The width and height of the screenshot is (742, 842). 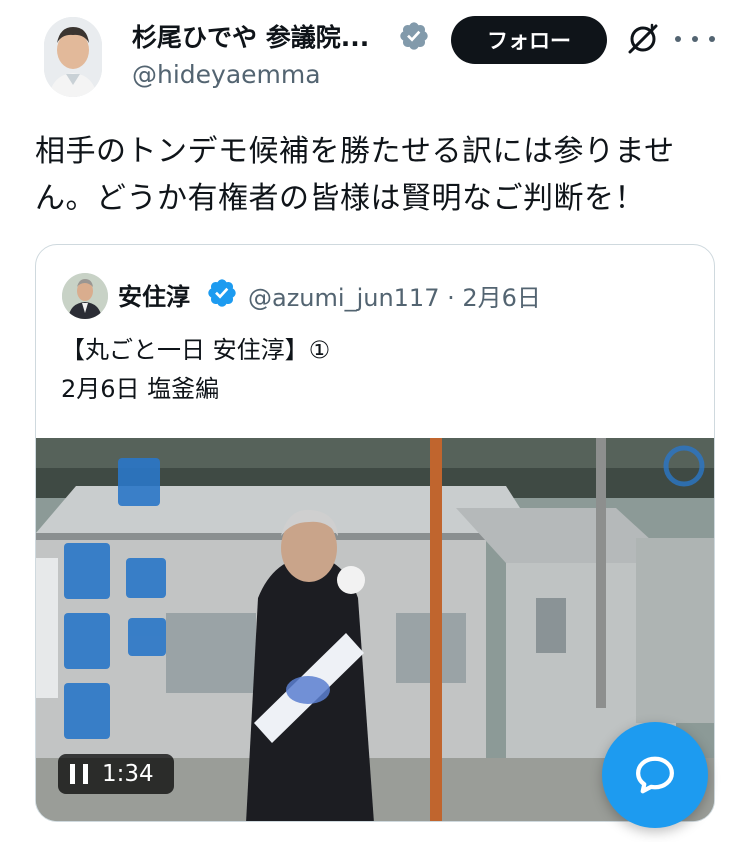 I want to click on quoted-handle-date: @azumi_jun117 · 2月6日, so click(x=394, y=295).